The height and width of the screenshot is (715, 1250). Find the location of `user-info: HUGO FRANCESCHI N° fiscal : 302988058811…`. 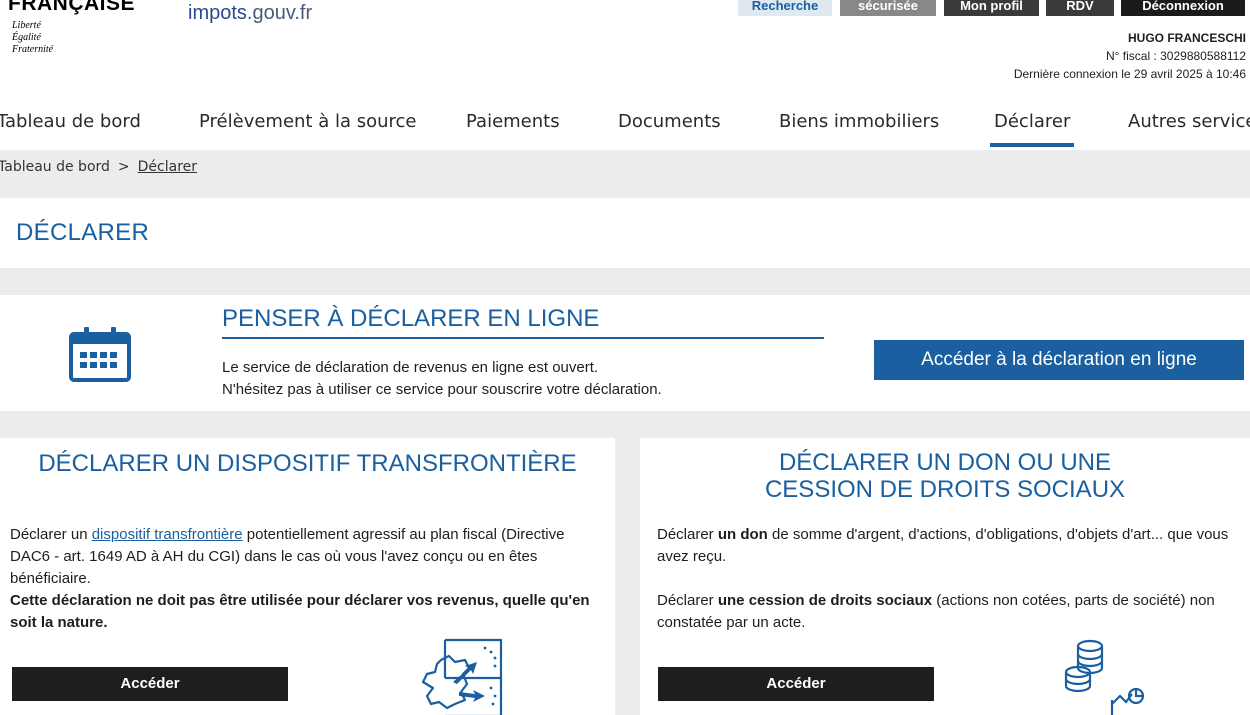

user-info: HUGO FRANCESCHI N° fiscal : 302988058811… is located at coordinates (1130, 56).